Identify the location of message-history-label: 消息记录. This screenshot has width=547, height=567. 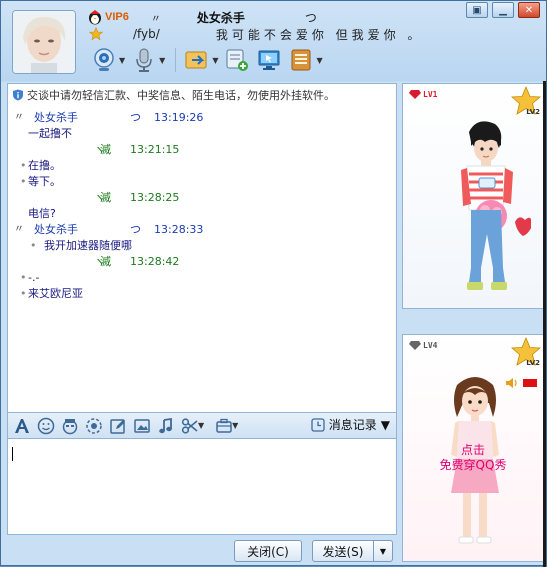
(352, 425).